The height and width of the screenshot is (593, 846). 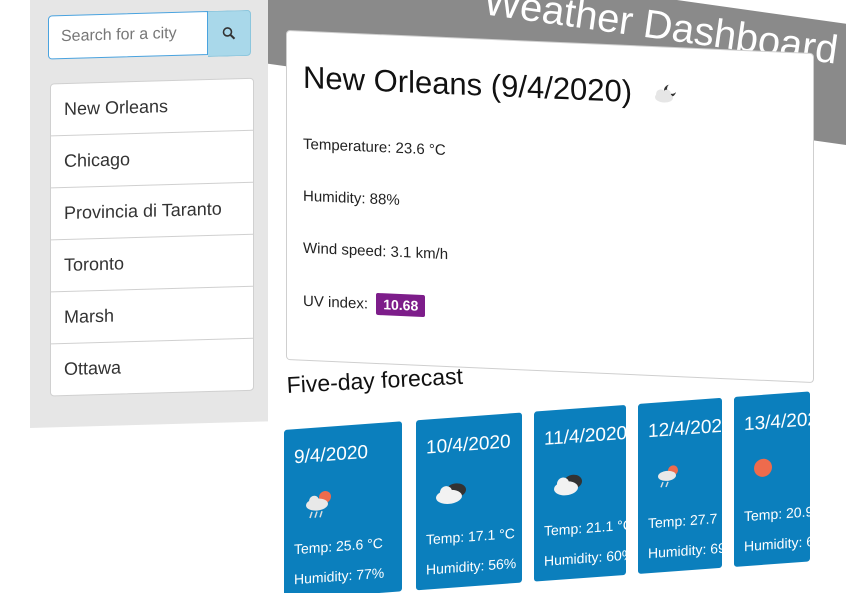 What do you see at coordinates (152, 315) in the screenshot?
I see `city-item: Marsh` at bounding box center [152, 315].